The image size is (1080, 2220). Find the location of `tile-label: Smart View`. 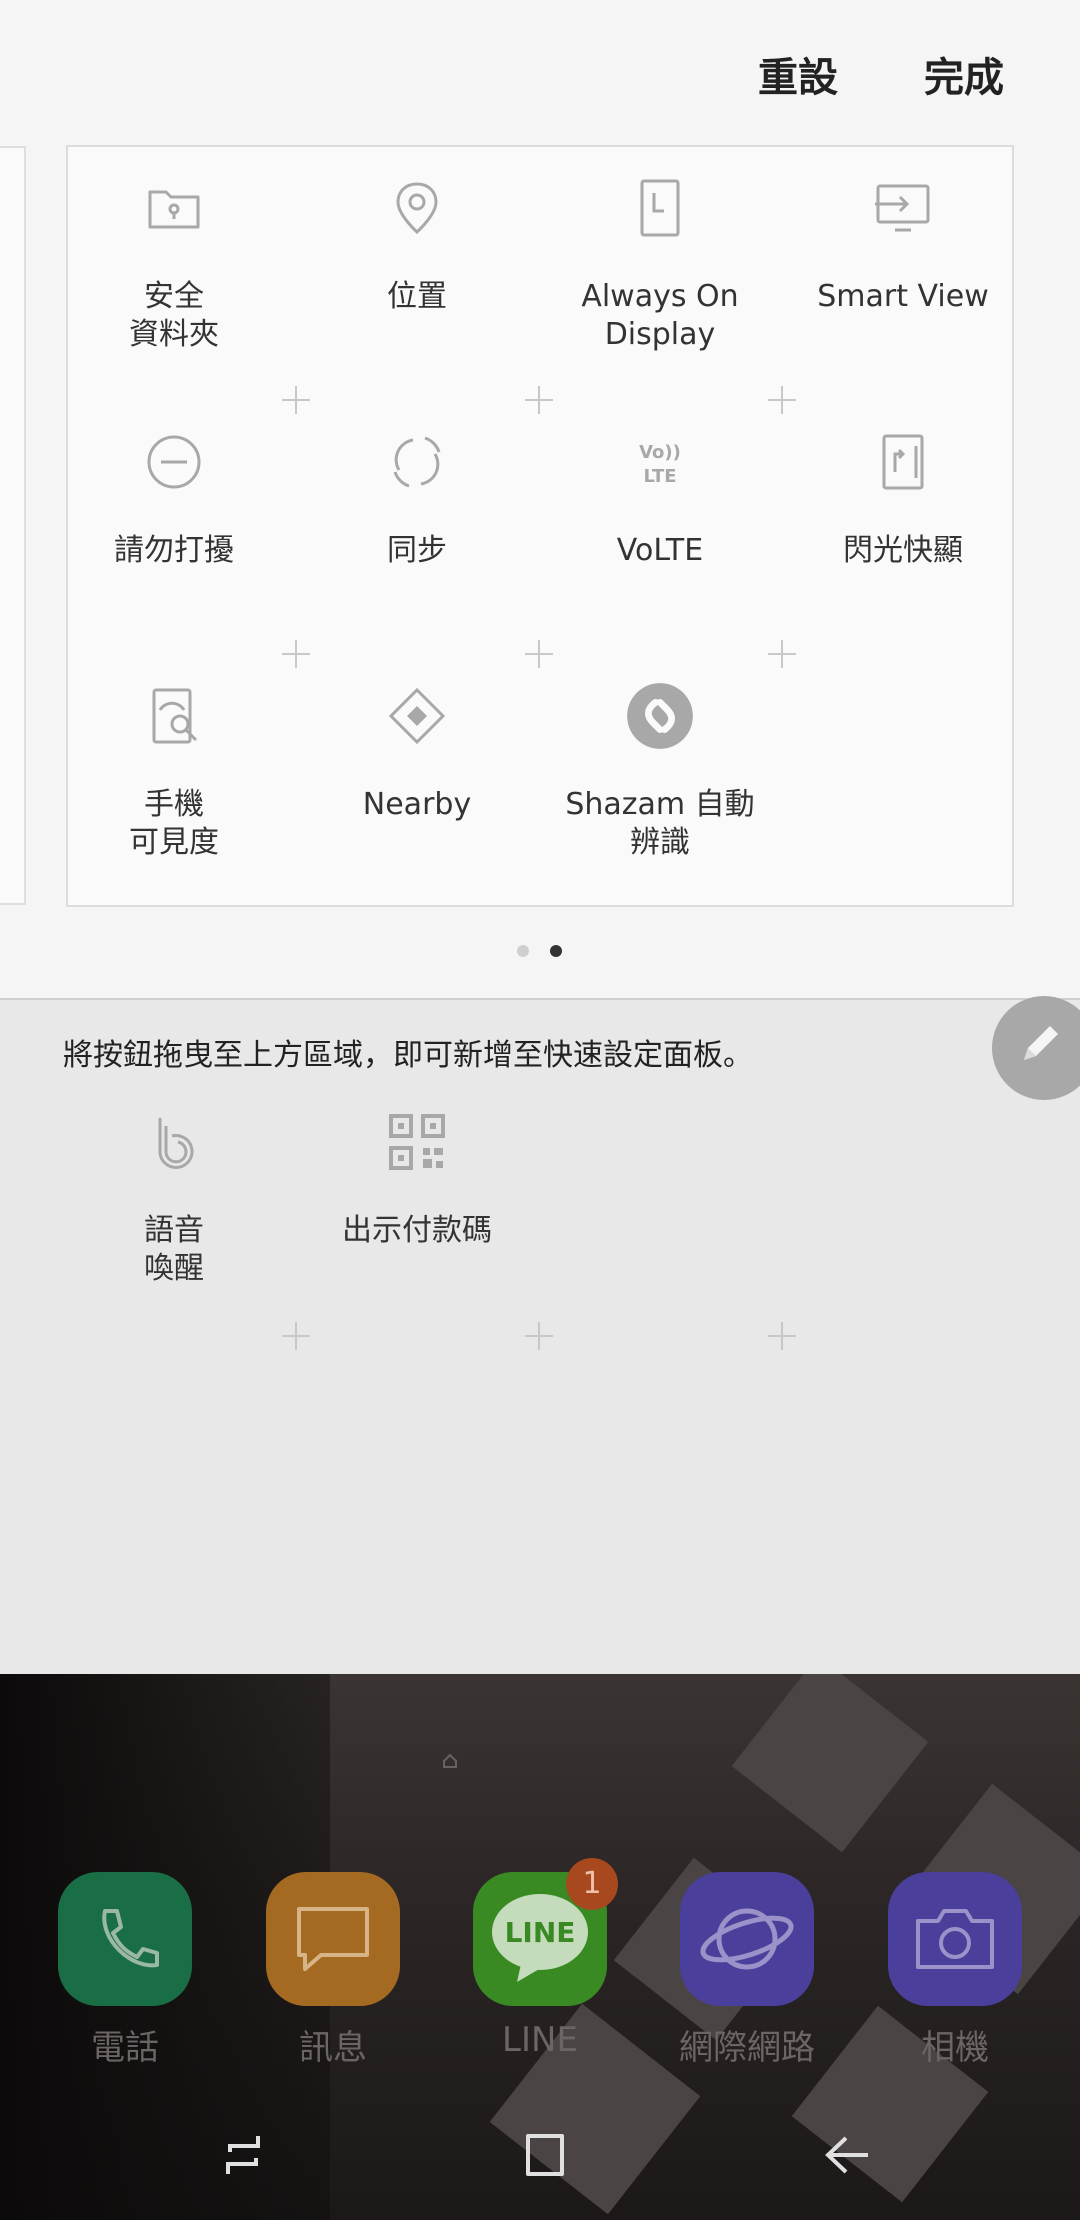

tile-label: Smart View is located at coordinates (903, 296).